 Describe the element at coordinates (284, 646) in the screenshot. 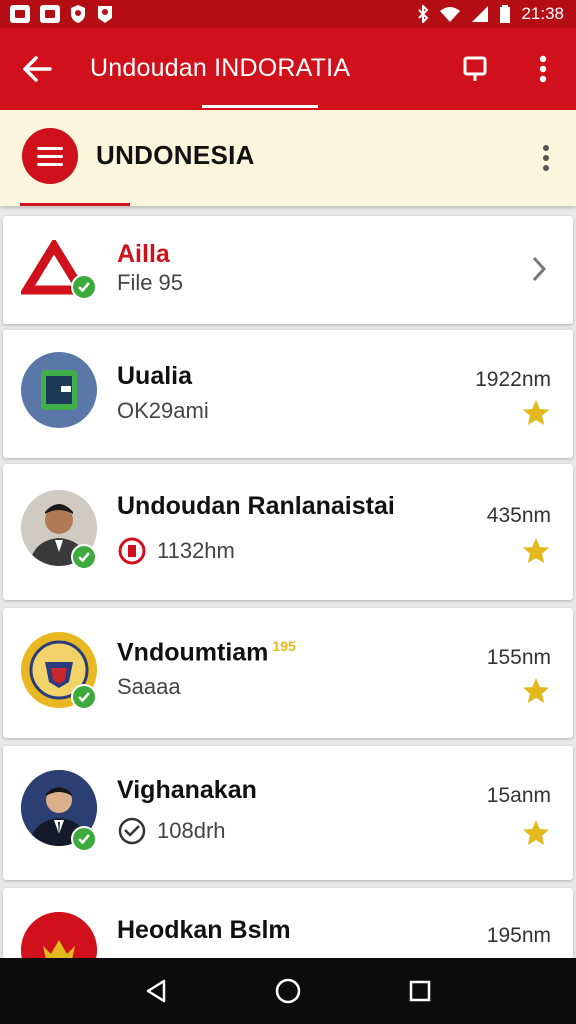

I see `item-name-badge: 195` at that location.